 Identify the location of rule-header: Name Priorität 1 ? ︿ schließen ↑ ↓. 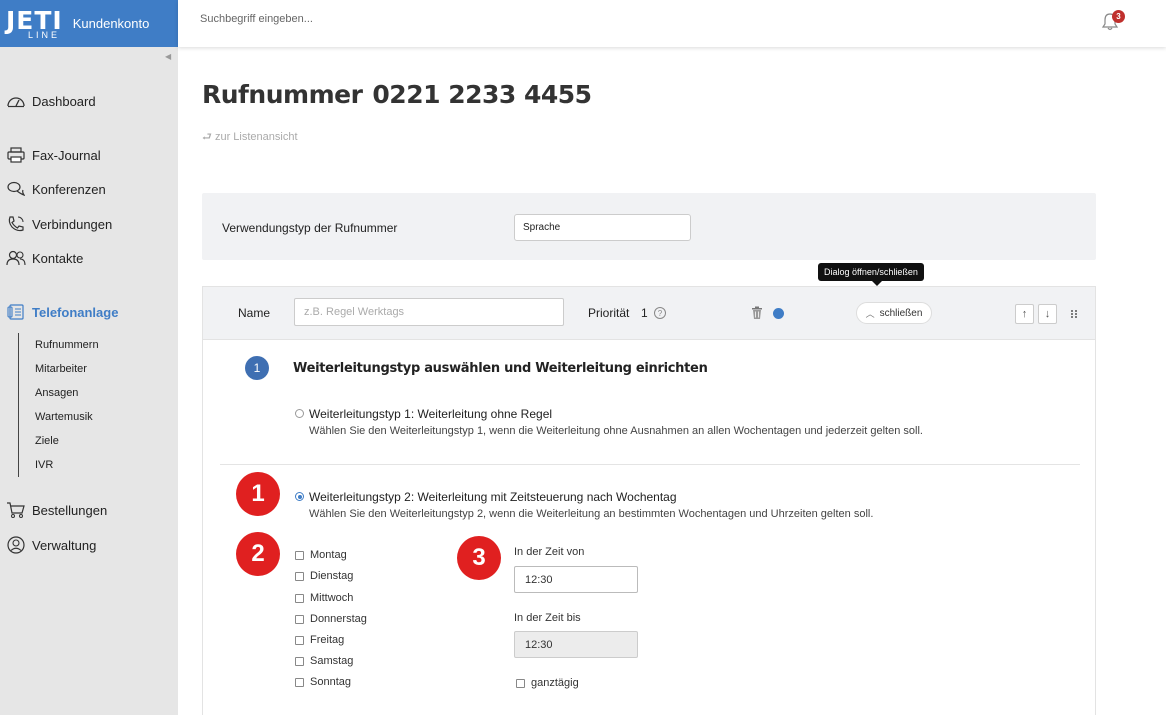
(649, 313).